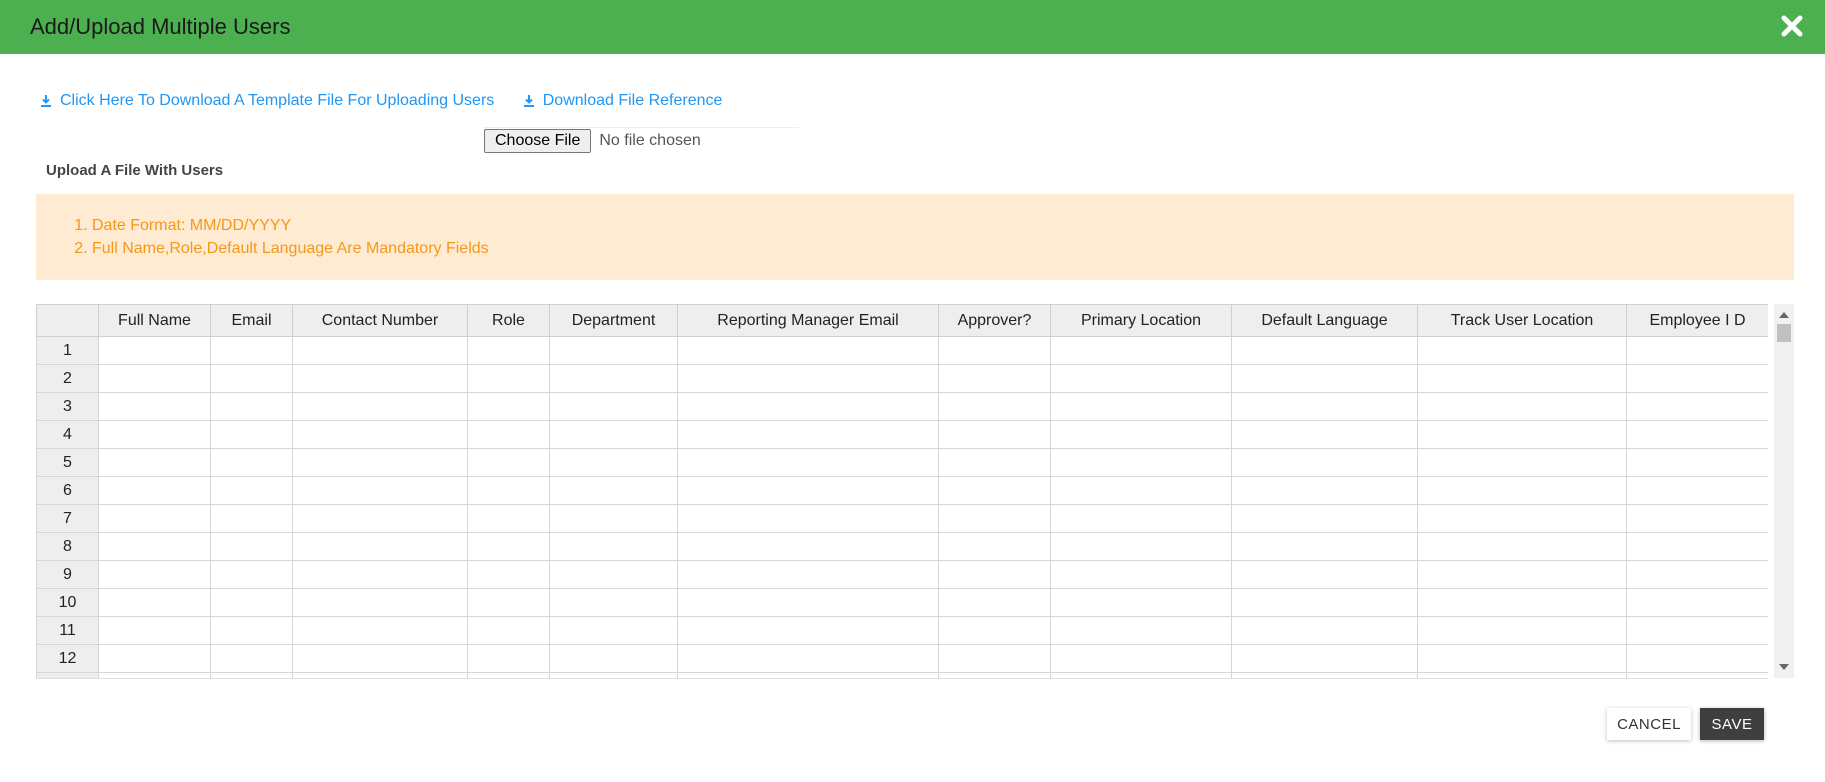  Describe the element at coordinates (994, 320) in the screenshot. I see `column-header-approver: Approver?` at that location.